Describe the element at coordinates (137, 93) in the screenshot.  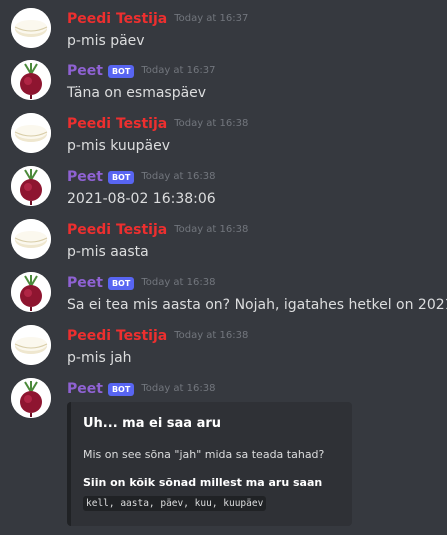
I see `message-text: Täna on esmaspäev` at that location.